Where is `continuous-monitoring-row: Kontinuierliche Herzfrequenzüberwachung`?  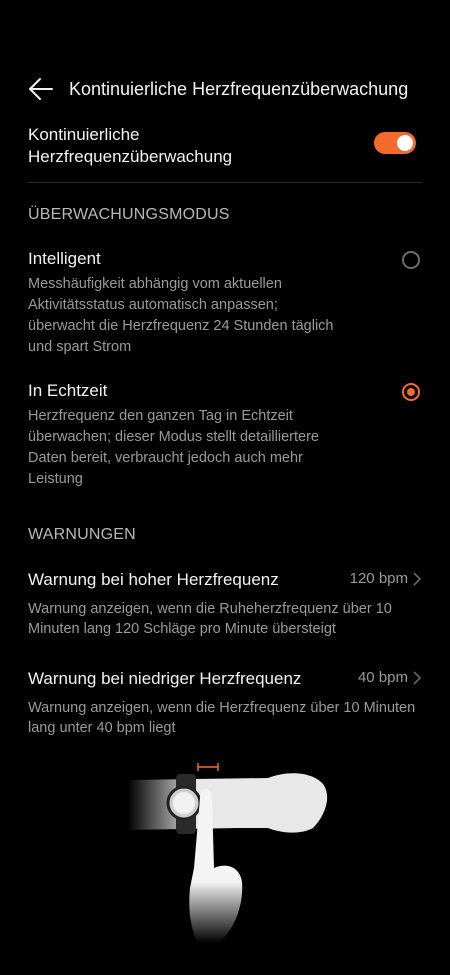 continuous-monitoring-row: Kontinuierliche Herzfrequenzüberwachung is located at coordinates (225, 153).